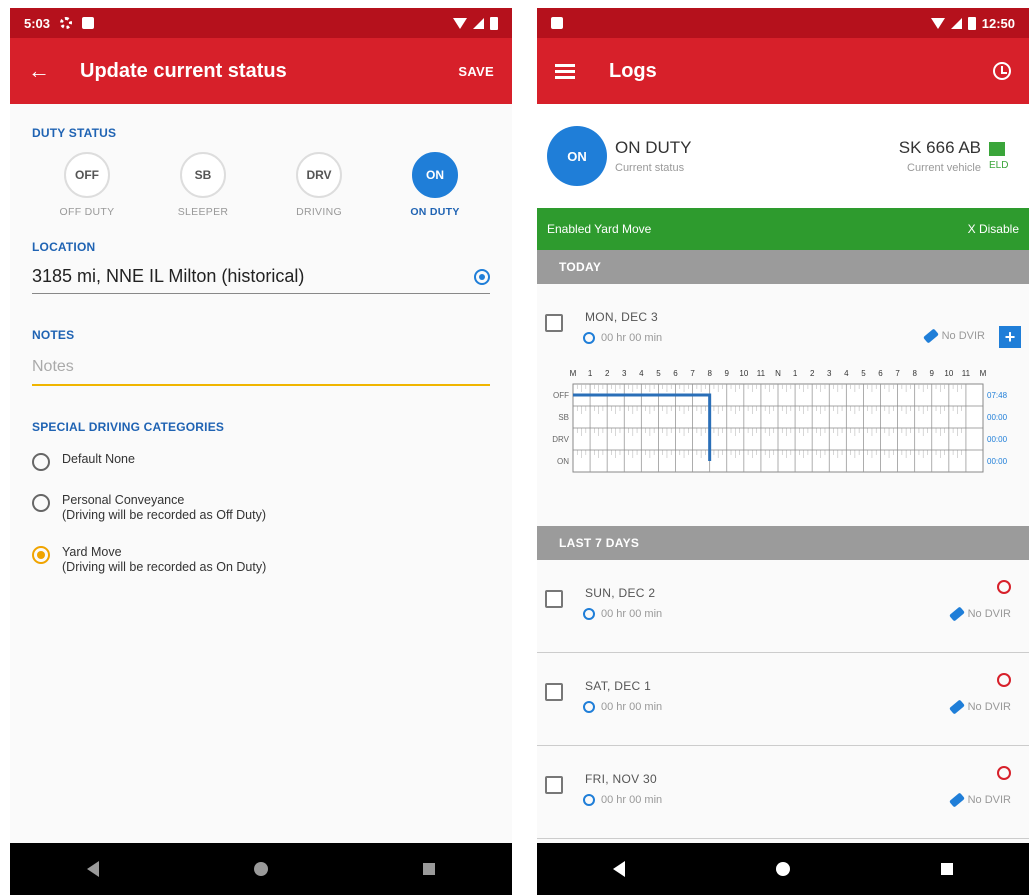 The width and height of the screenshot is (1029, 895). Describe the element at coordinates (554, 323) in the screenshot. I see `today-checkbox` at that location.